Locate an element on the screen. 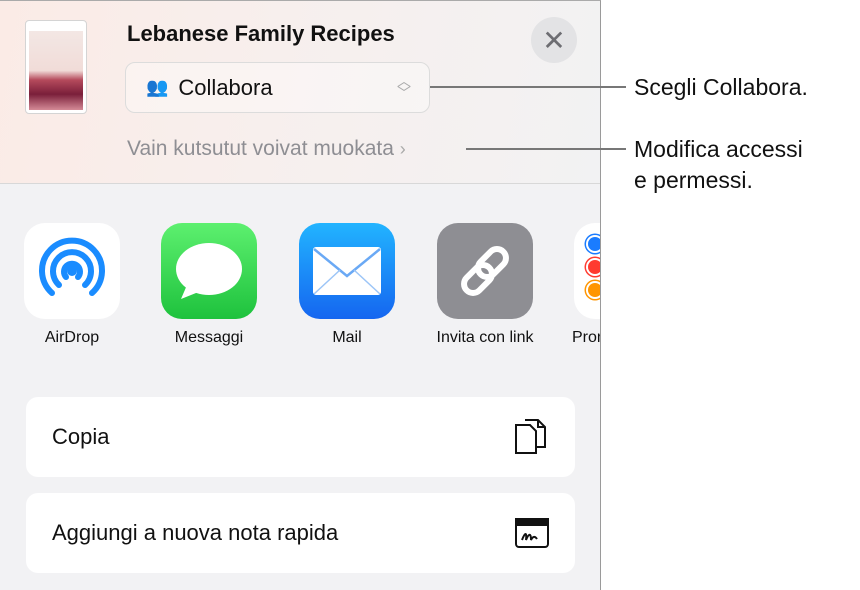 The image size is (860, 590). action-label: Aggiungi a nuova nota rapida is located at coordinates (195, 532).